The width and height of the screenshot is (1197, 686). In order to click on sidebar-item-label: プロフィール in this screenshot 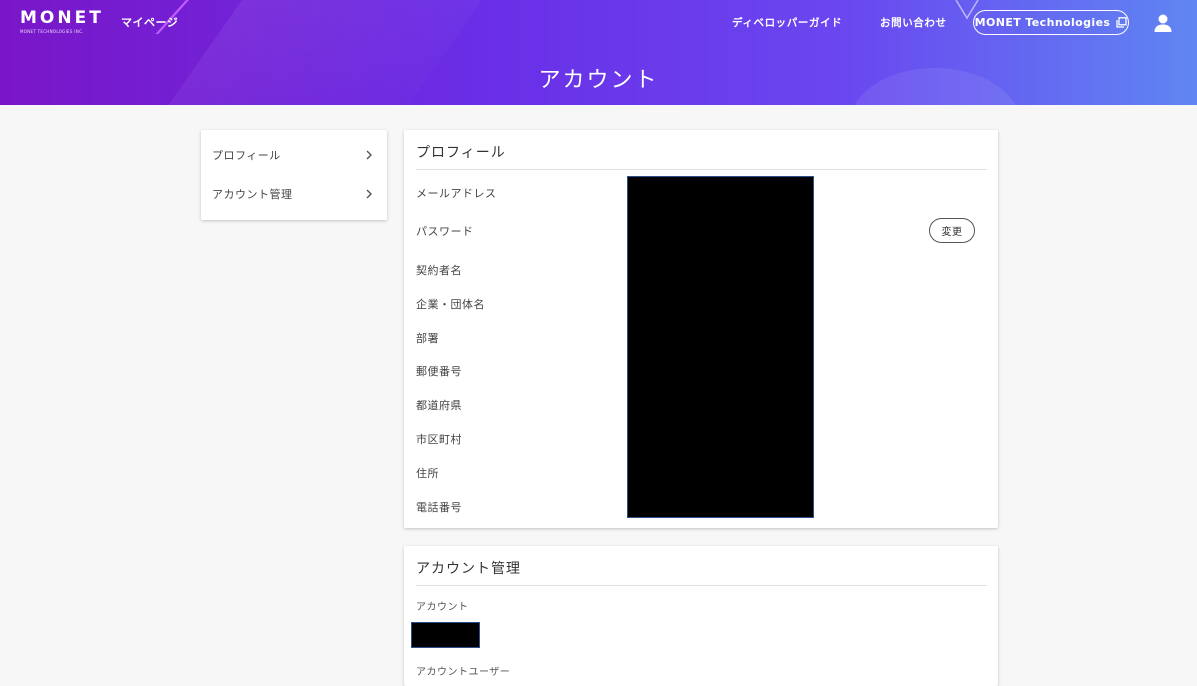, I will do `click(246, 155)`.